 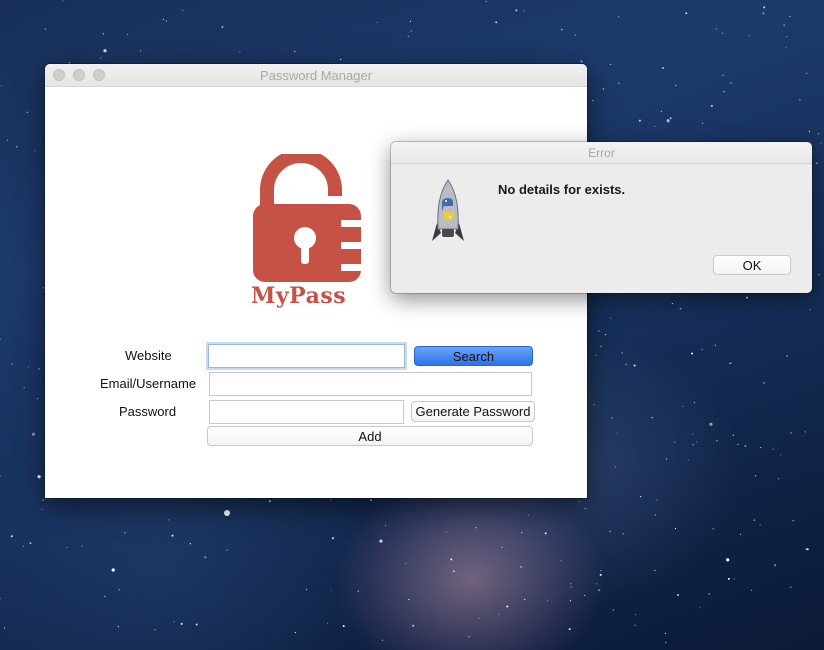 What do you see at coordinates (601, 153) in the screenshot?
I see `dialog-titlebar: Error` at bounding box center [601, 153].